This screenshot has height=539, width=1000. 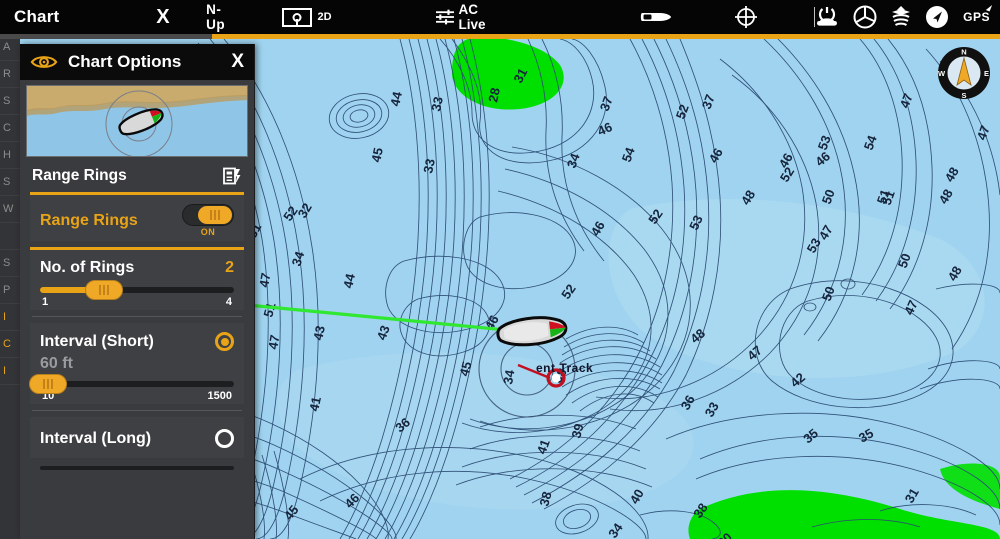 What do you see at coordinates (96, 438) in the screenshot?
I see `interval-long-label: Interval (Long)` at bounding box center [96, 438].